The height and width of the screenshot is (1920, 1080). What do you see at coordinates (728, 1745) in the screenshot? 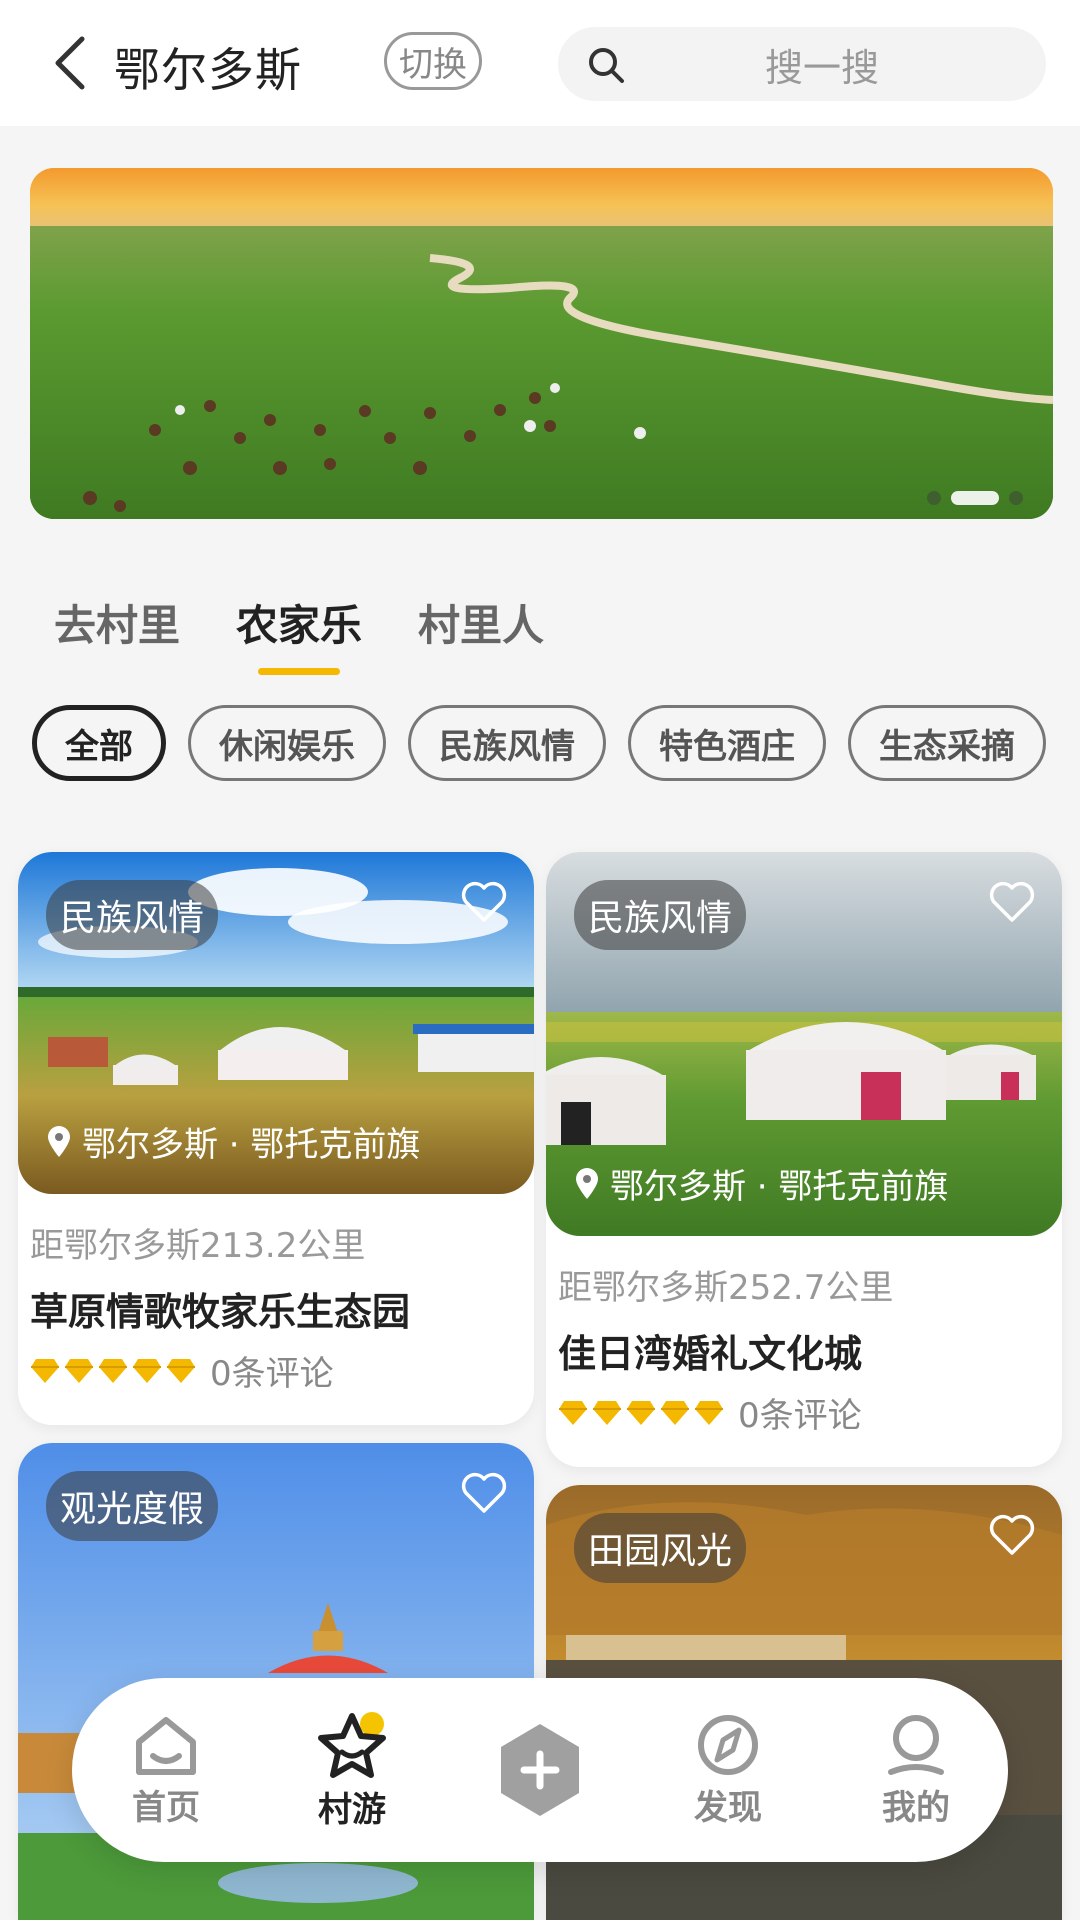
I see `compass-icon` at bounding box center [728, 1745].